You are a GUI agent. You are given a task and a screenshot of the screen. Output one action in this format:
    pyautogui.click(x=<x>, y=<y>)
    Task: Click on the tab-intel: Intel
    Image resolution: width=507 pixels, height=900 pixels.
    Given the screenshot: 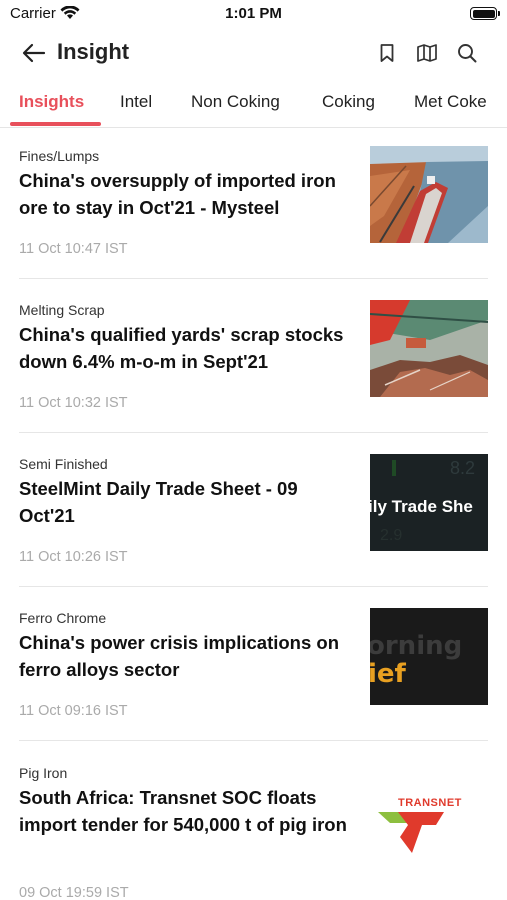 What is the action you would take?
    pyautogui.click(x=136, y=102)
    